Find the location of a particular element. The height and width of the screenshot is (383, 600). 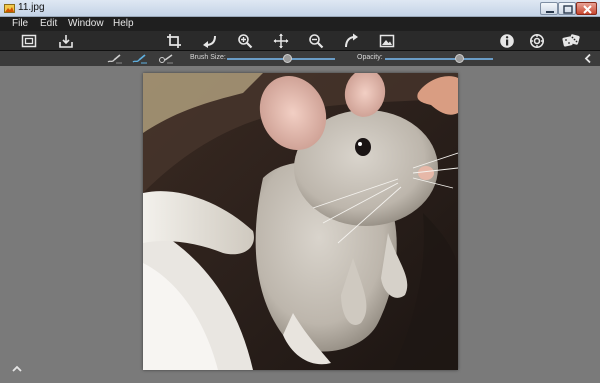

brush-size-thumb is located at coordinates (287, 58).